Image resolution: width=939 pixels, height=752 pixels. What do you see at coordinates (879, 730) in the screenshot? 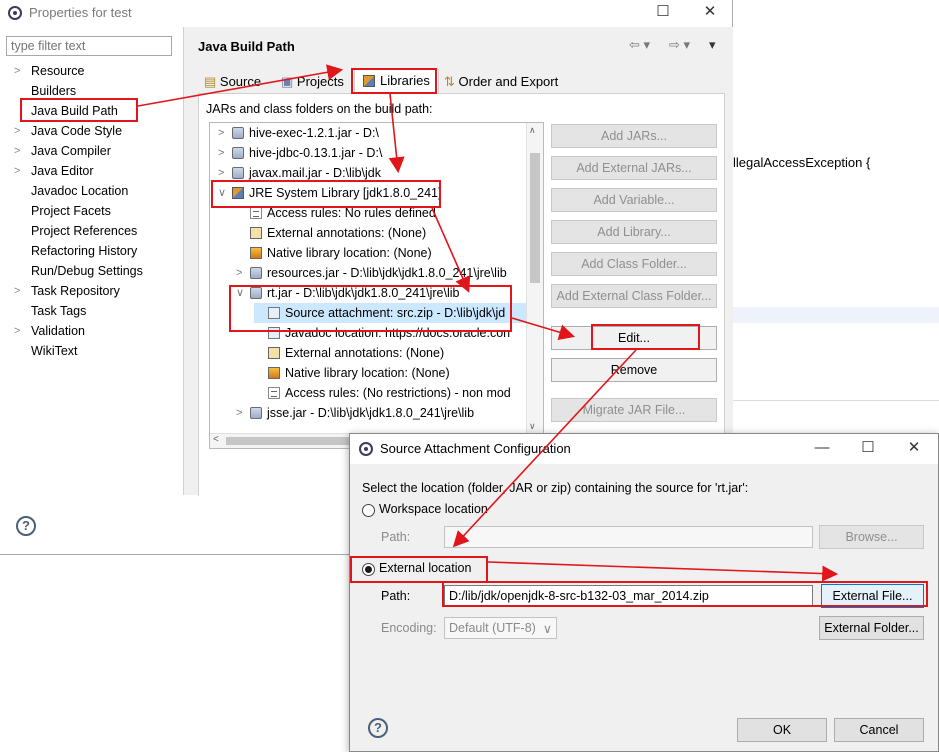
I see `cancel-button: Cancel` at bounding box center [879, 730].